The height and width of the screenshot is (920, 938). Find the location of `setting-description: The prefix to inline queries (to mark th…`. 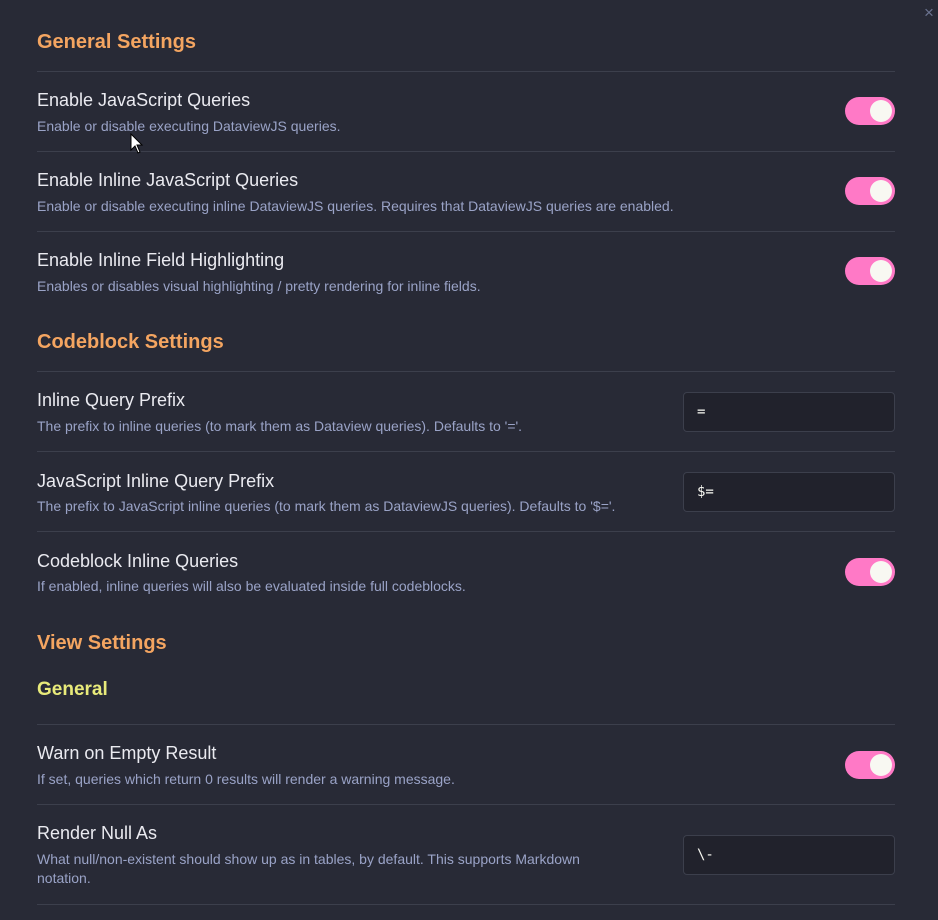

setting-description: The prefix to inline queries (to mark th… is located at coordinates (280, 426).